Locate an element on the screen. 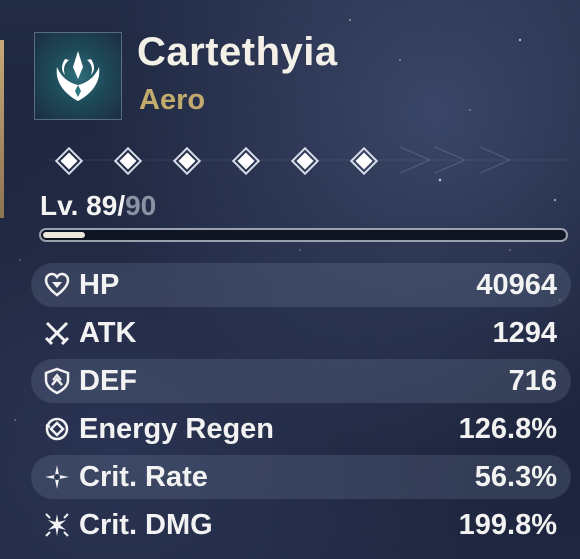 The image size is (580, 559). resonance-nodes is located at coordinates (222, 161).